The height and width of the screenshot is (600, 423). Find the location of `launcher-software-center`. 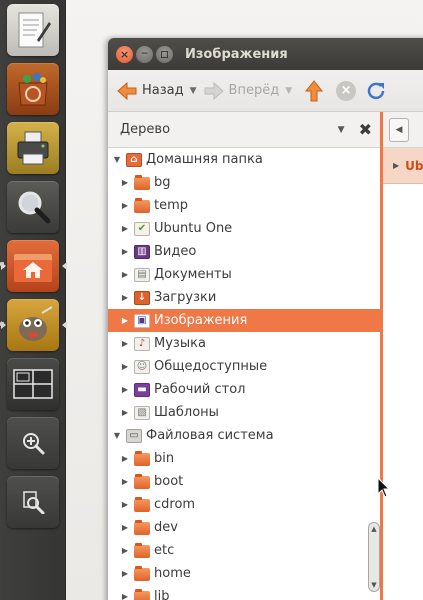

launcher-software-center is located at coordinates (33, 89).